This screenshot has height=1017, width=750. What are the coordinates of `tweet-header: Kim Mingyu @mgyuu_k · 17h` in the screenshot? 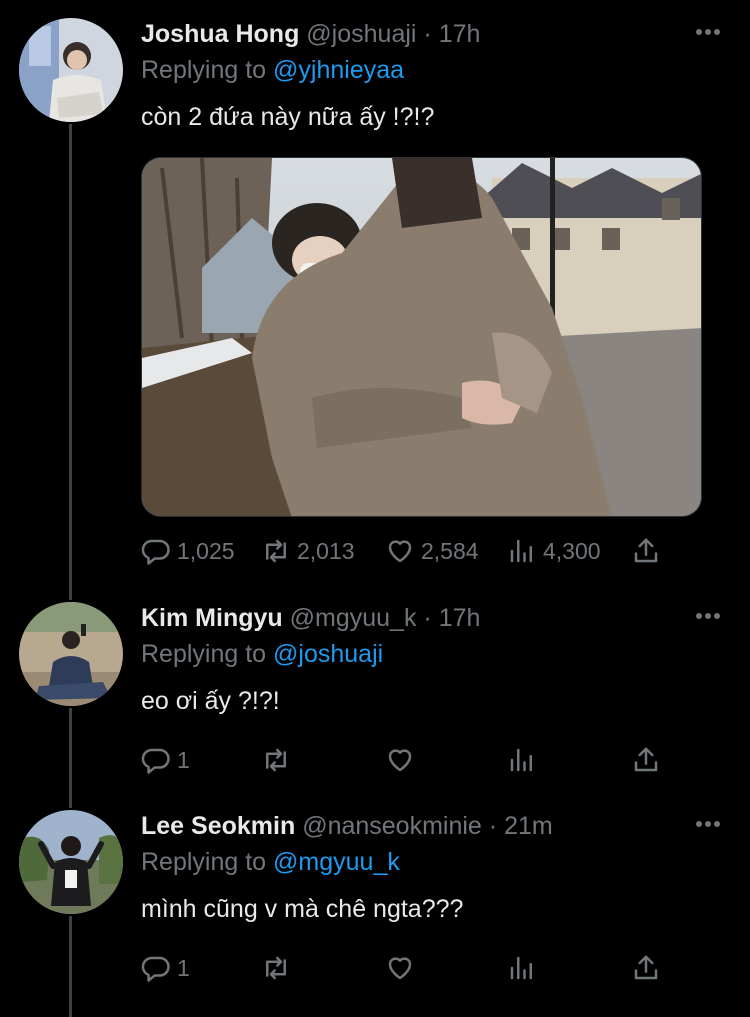 It's located at (310, 618).